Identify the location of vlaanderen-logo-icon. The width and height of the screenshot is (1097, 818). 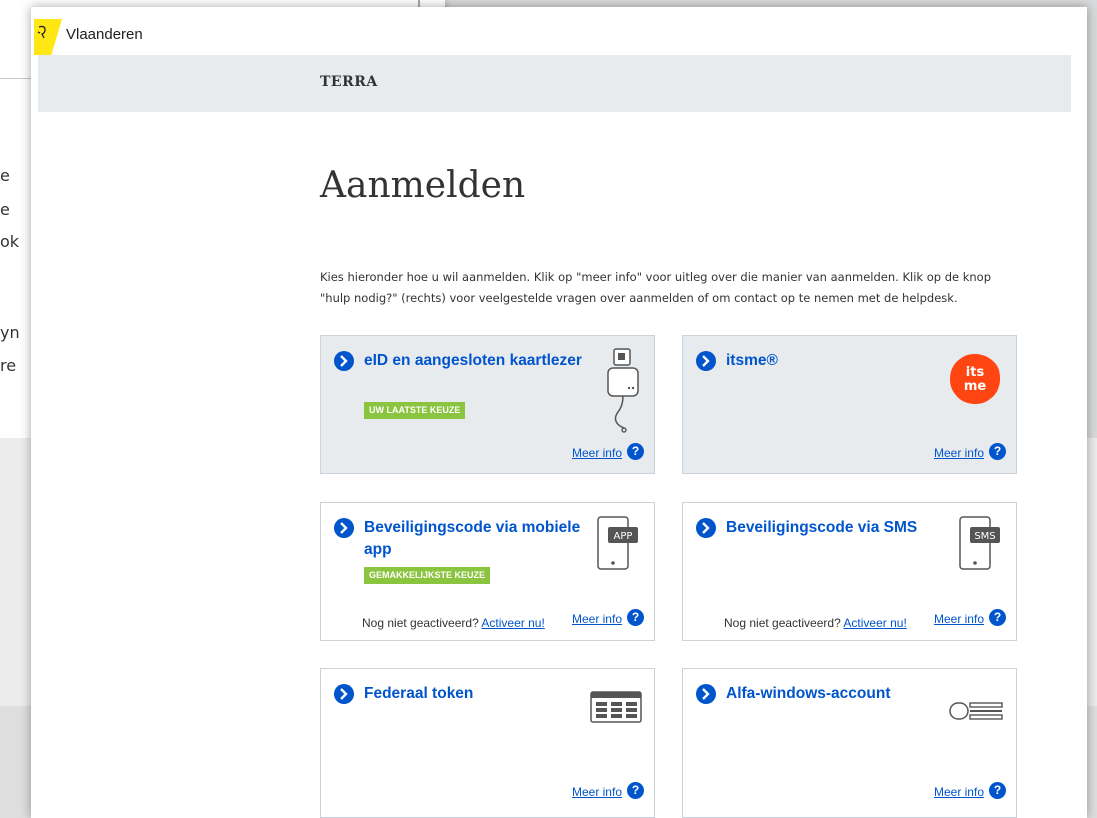
(48, 37).